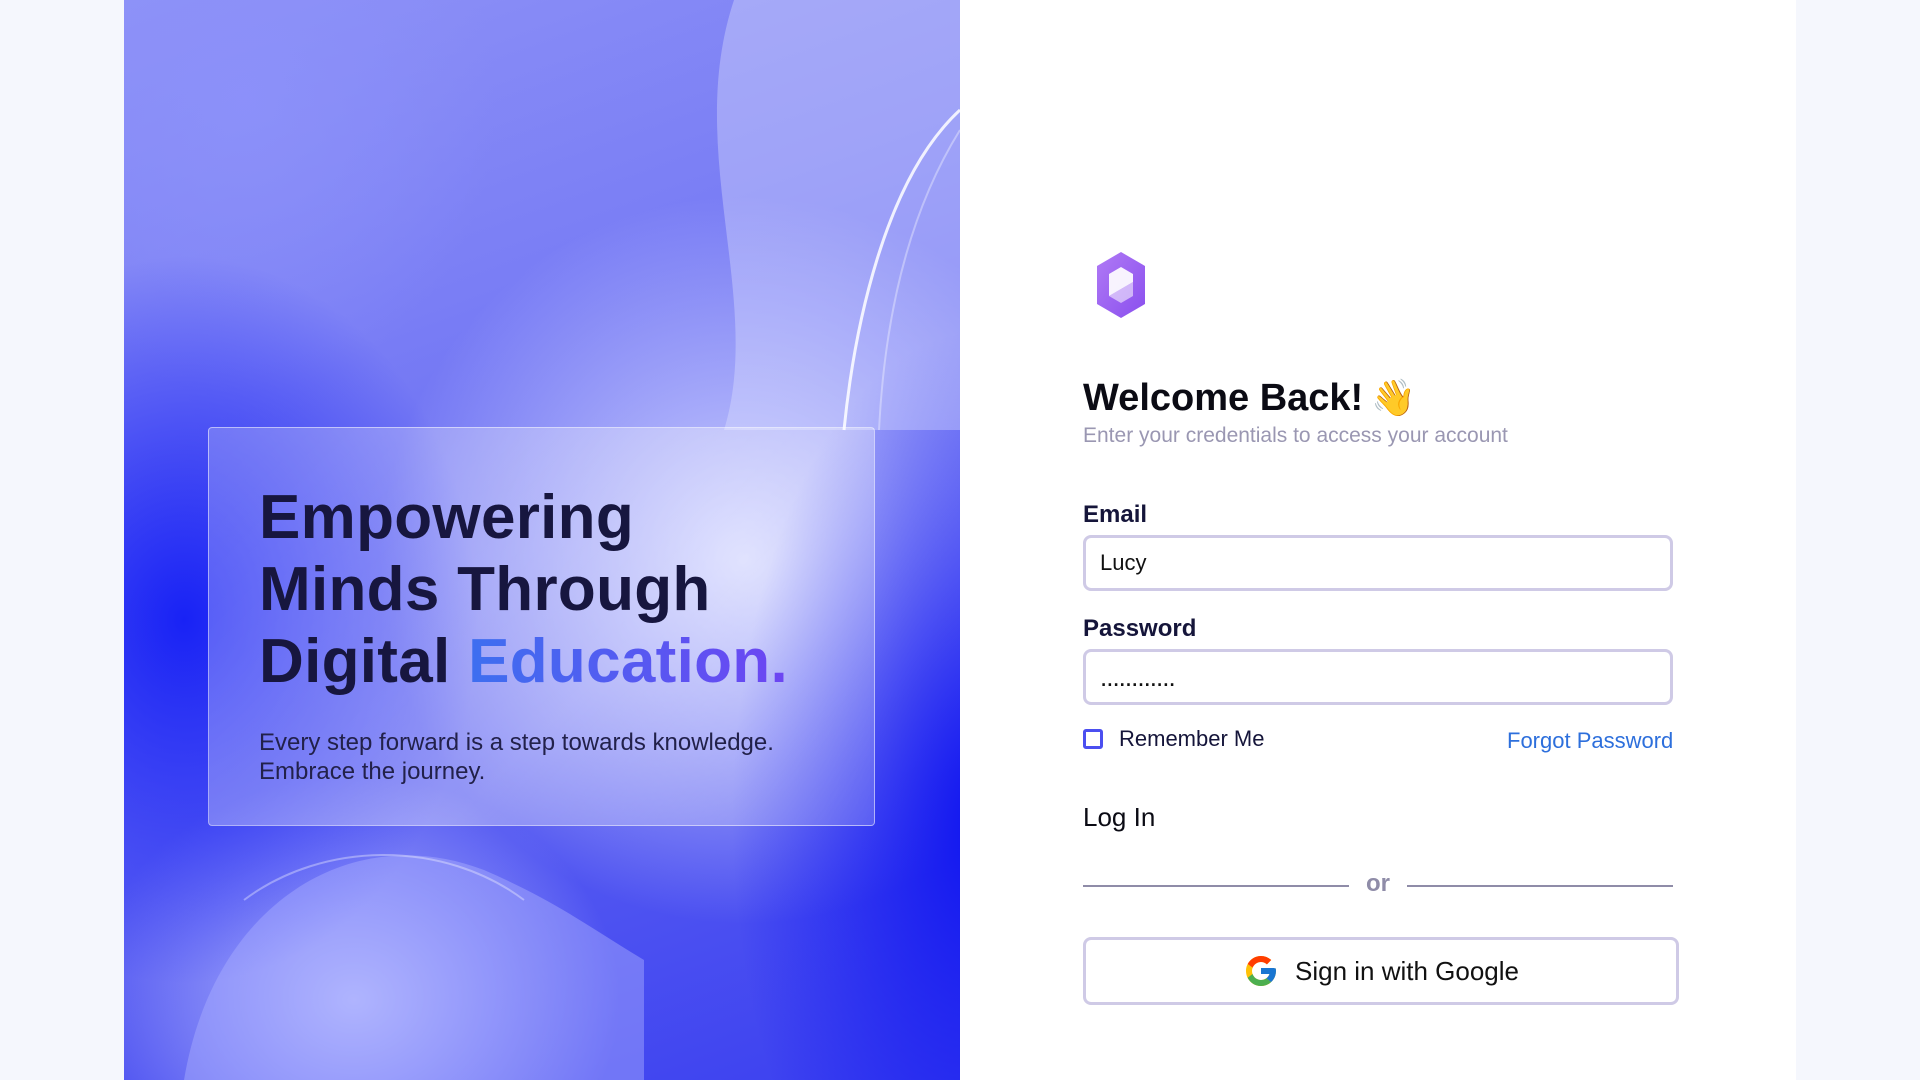  I want to click on hero-title-line2: Minds Through, so click(485, 589).